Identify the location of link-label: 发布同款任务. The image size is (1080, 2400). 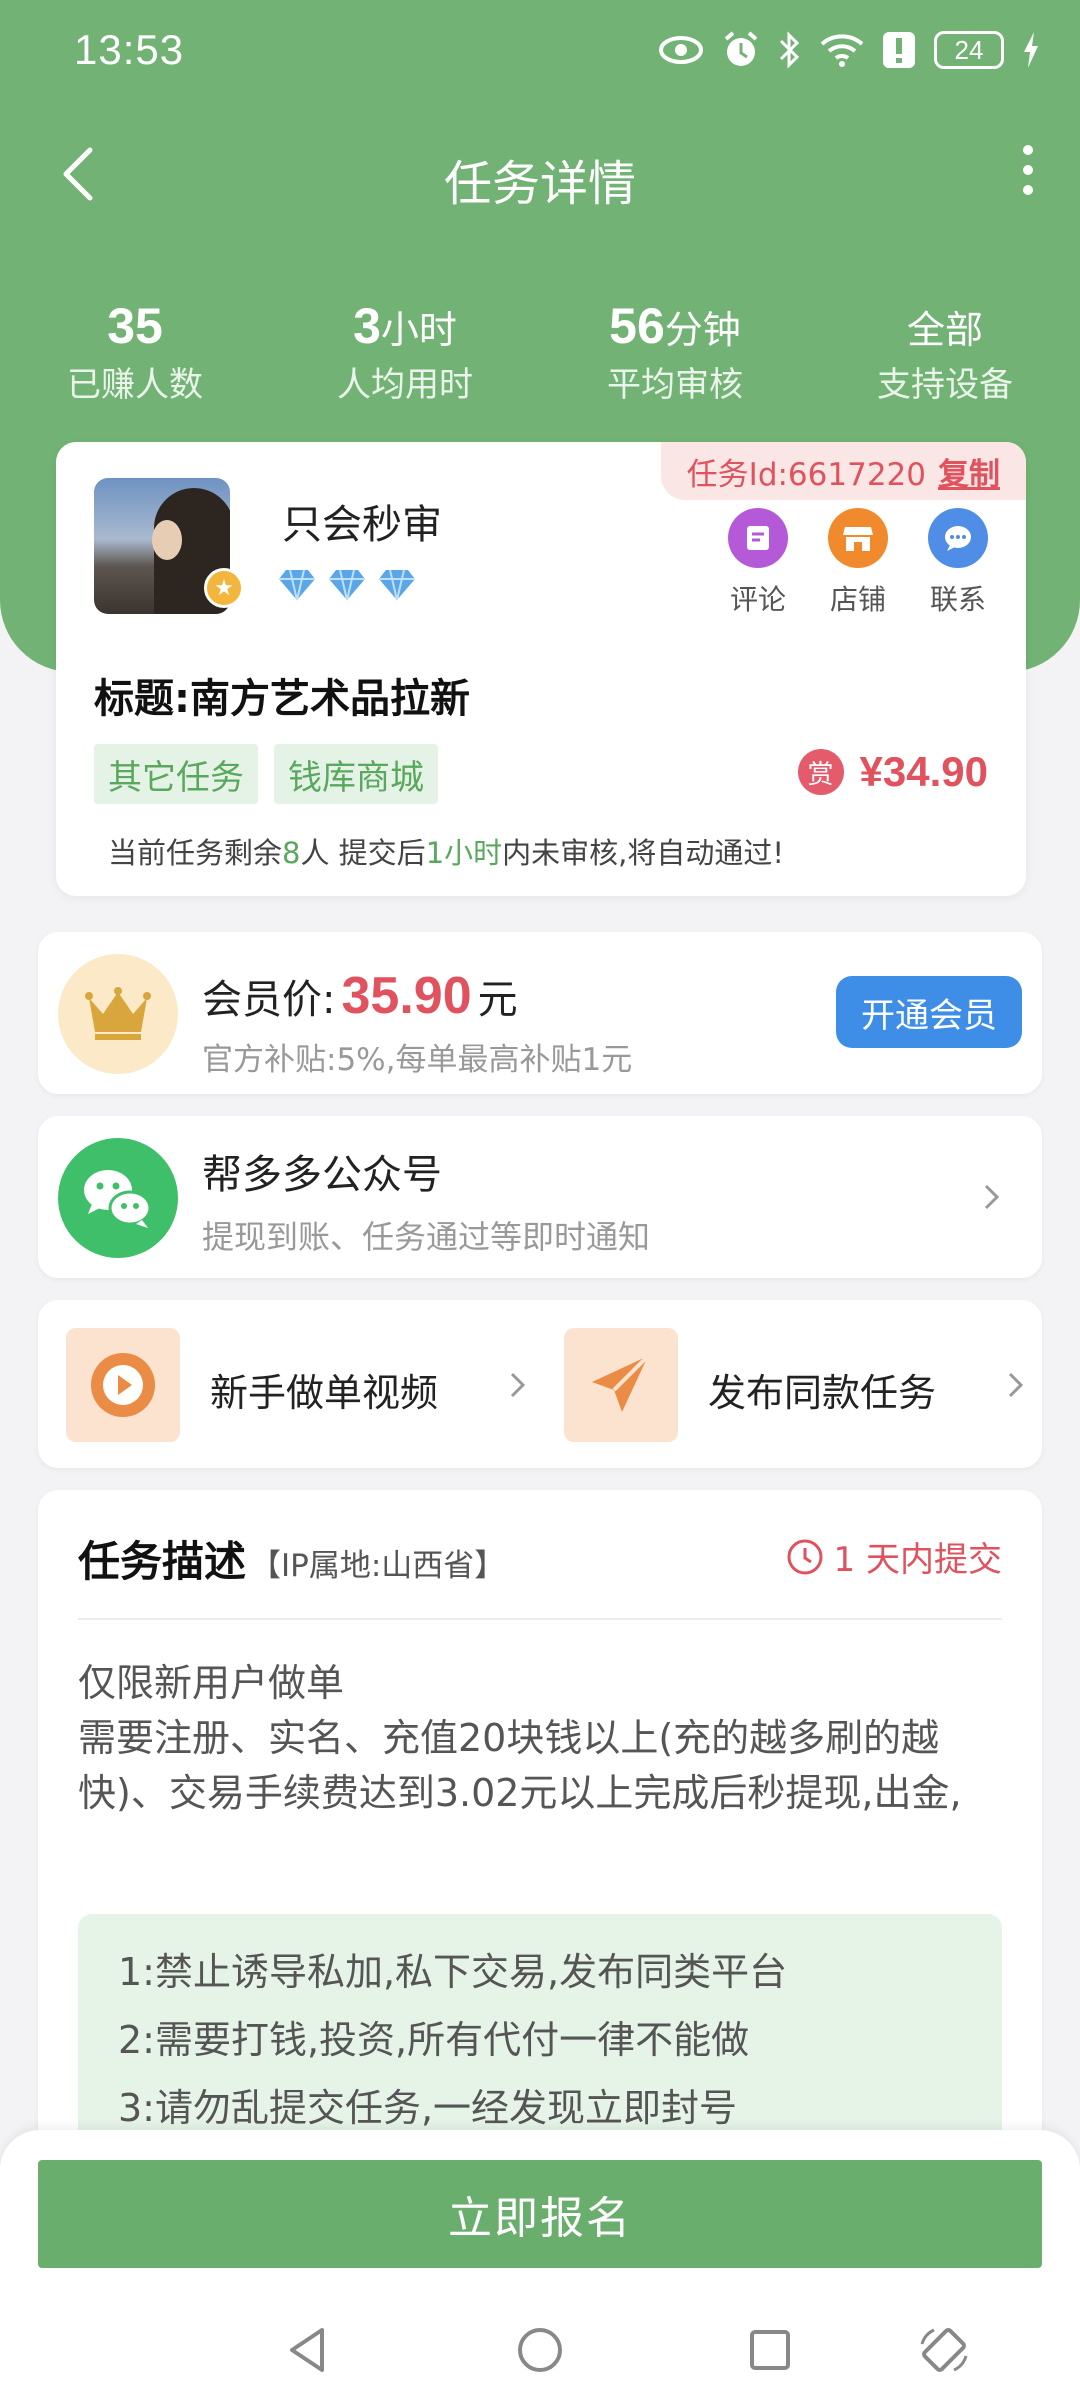
(822, 1393).